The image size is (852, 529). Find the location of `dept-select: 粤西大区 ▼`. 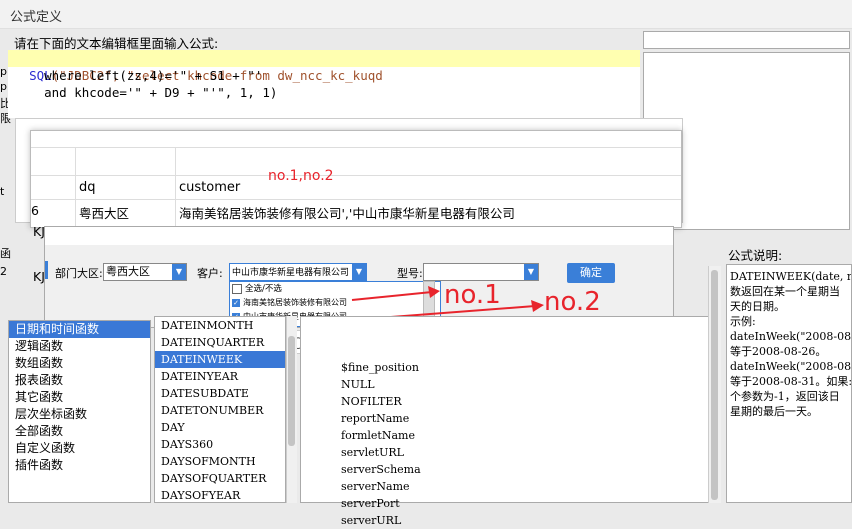

dept-select: 粤西大区 ▼ is located at coordinates (145, 272).